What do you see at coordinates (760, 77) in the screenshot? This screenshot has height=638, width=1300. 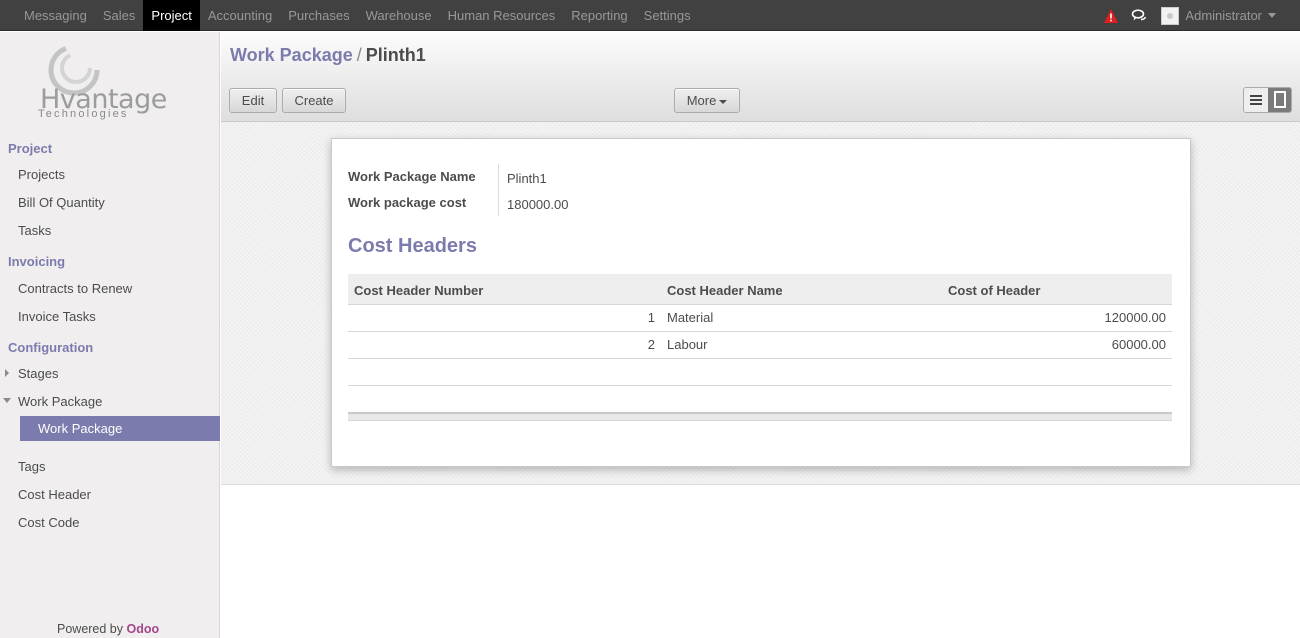 I see `control-panel: Work Package / Plinth1 Edit Create More` at bounding box center [760, 77].